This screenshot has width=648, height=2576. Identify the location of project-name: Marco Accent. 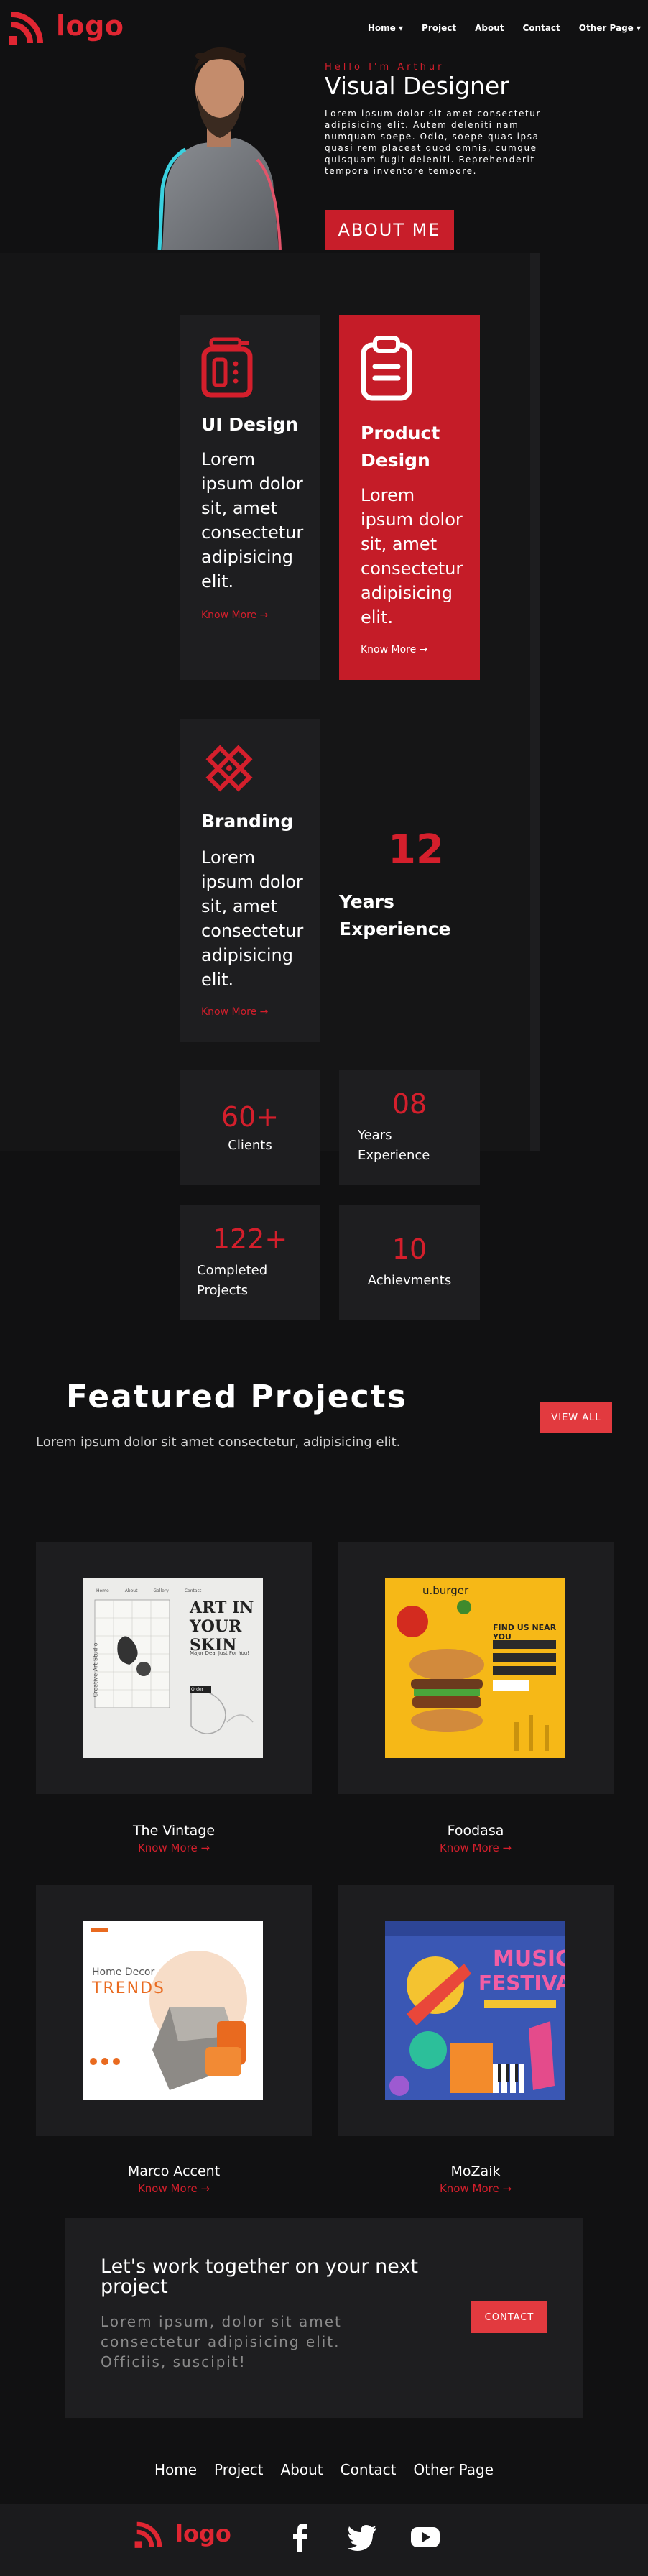
(174, 2171).